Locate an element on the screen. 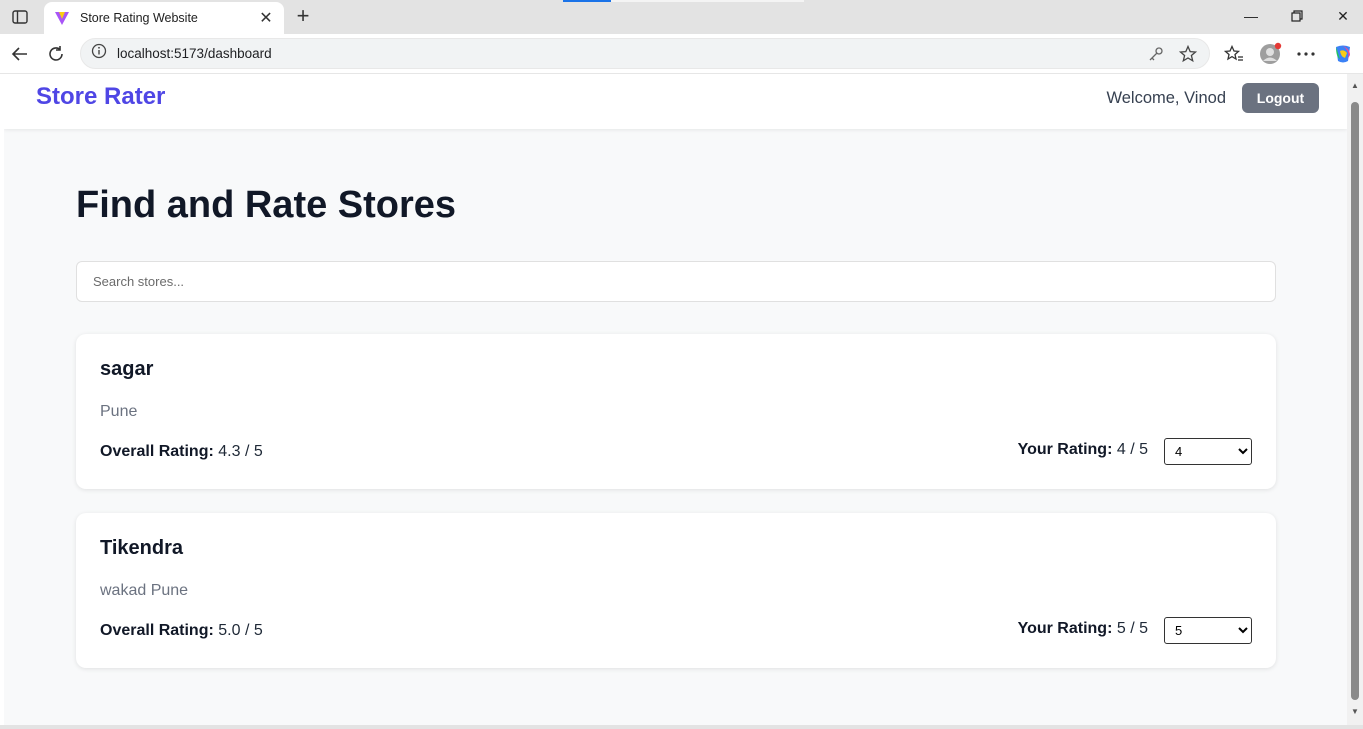  browser-tabstrip: Store Rating Website ✕ + — ✕ is located at coordinates (681, 17).